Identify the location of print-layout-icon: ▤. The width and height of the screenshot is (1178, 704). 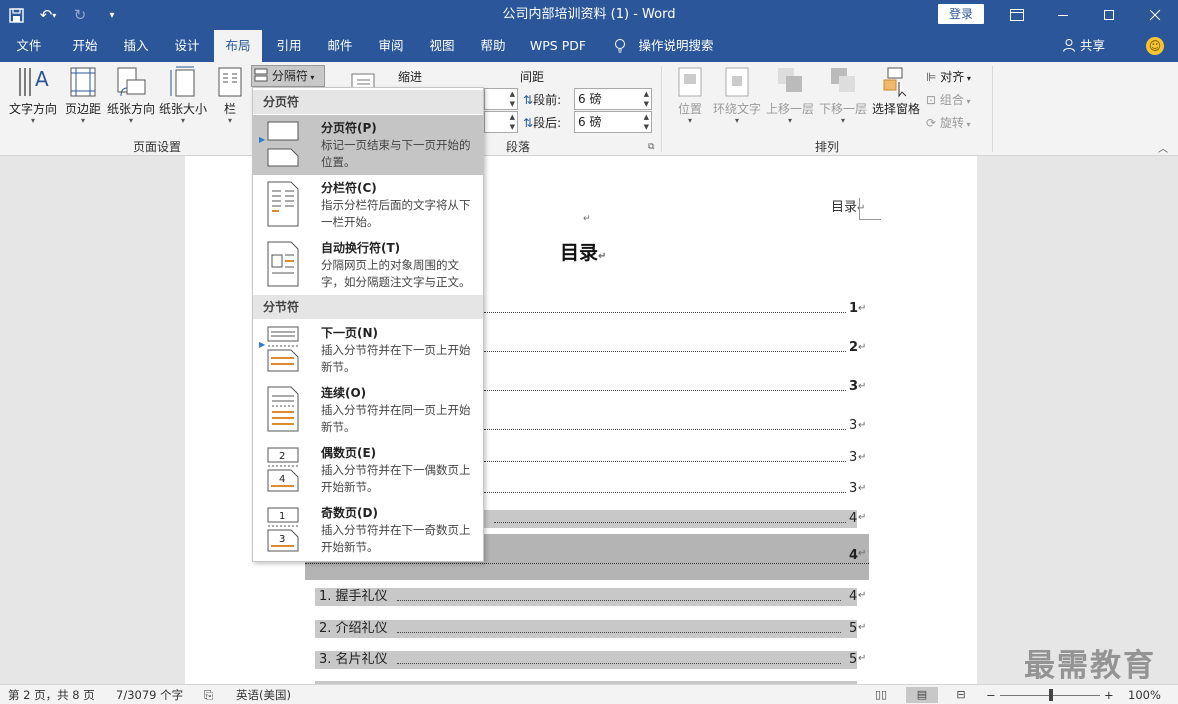
(922, 695).